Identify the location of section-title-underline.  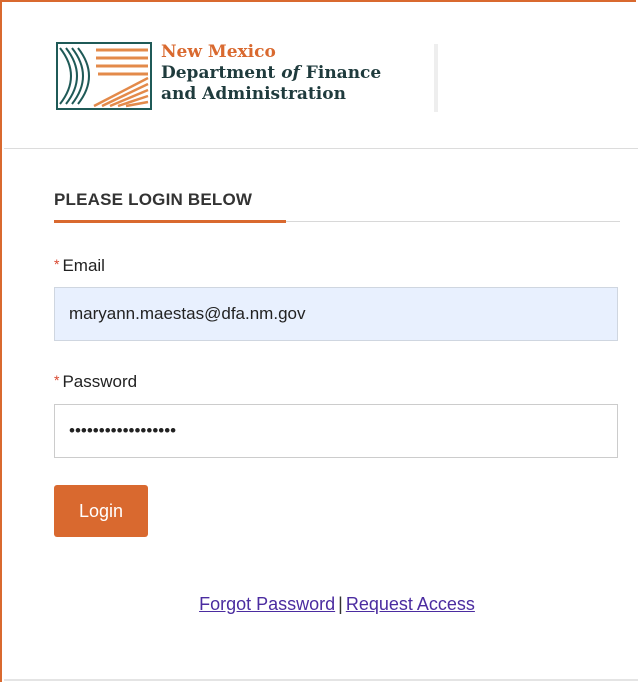
(170, 221).